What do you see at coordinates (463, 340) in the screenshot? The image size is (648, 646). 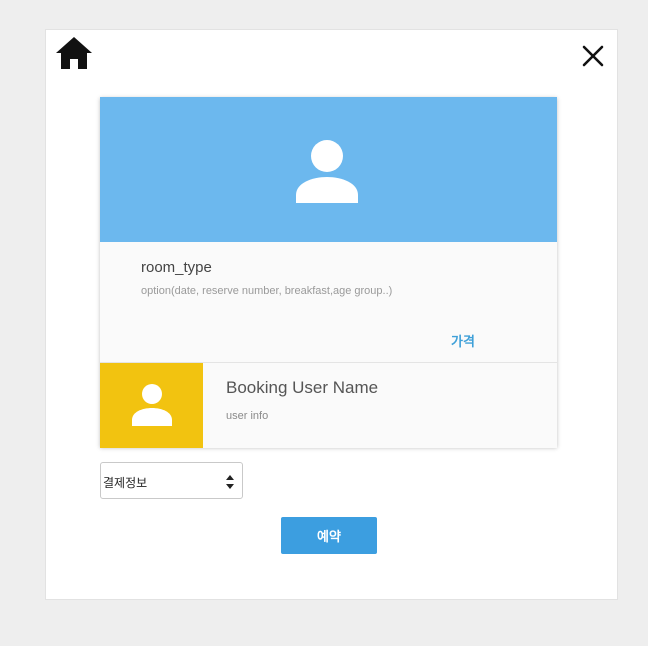 I see `price-link: 가격` at bounding box center [463, 340].